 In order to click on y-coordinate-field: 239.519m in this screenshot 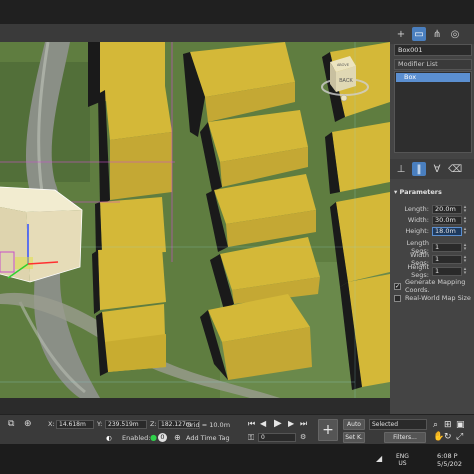, I will do `click(126, 424)`.